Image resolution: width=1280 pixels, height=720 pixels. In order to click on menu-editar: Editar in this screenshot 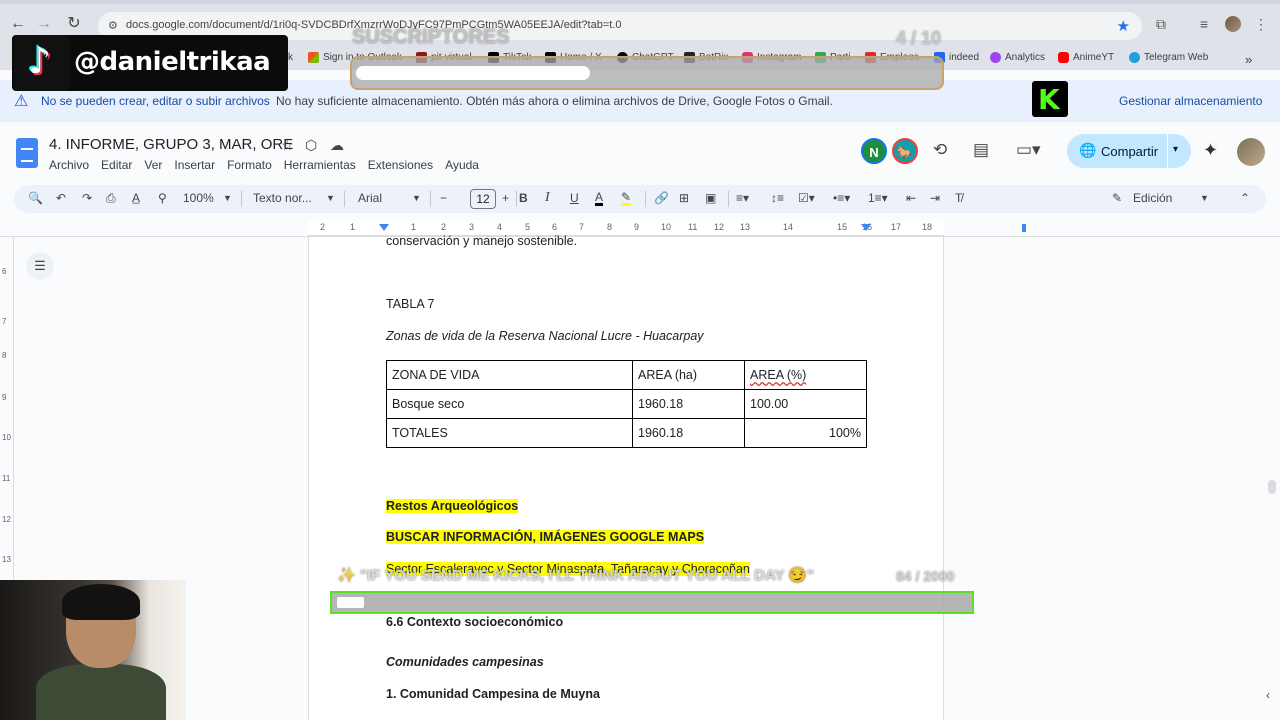, I will do `click(116, 165)`.